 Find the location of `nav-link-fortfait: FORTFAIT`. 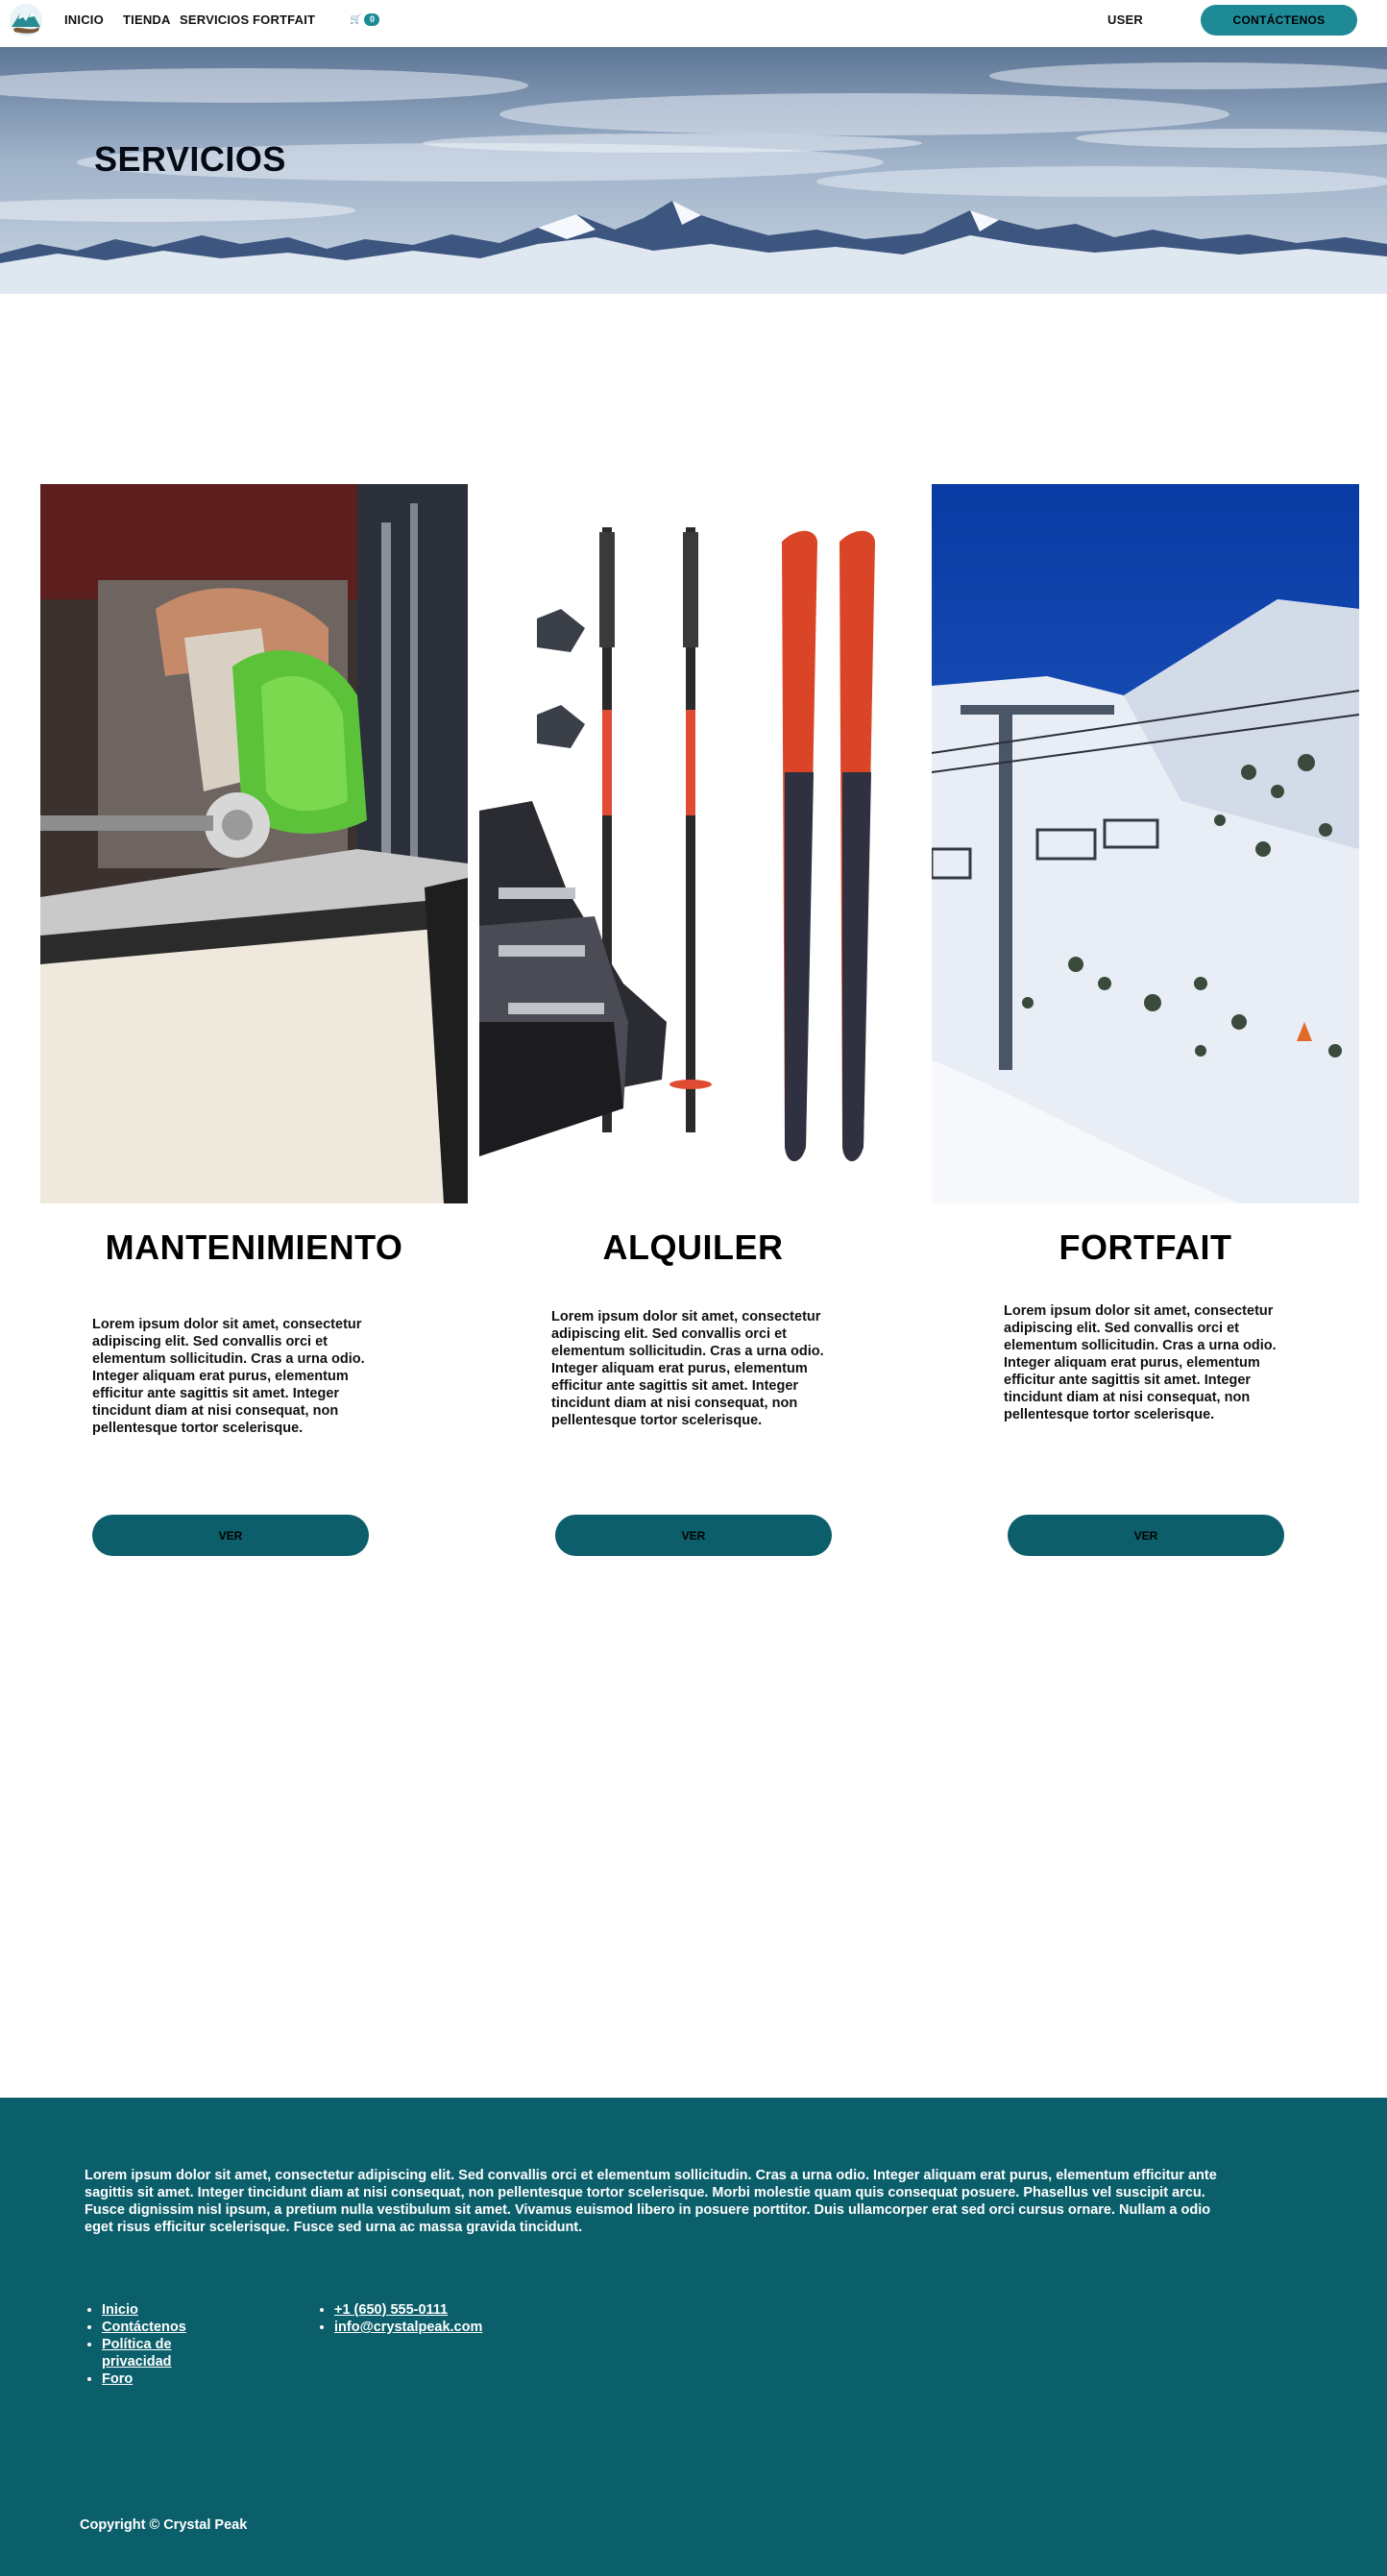

nav-link-fortfait: FORTFAIT is located at coordinates (284, 19).